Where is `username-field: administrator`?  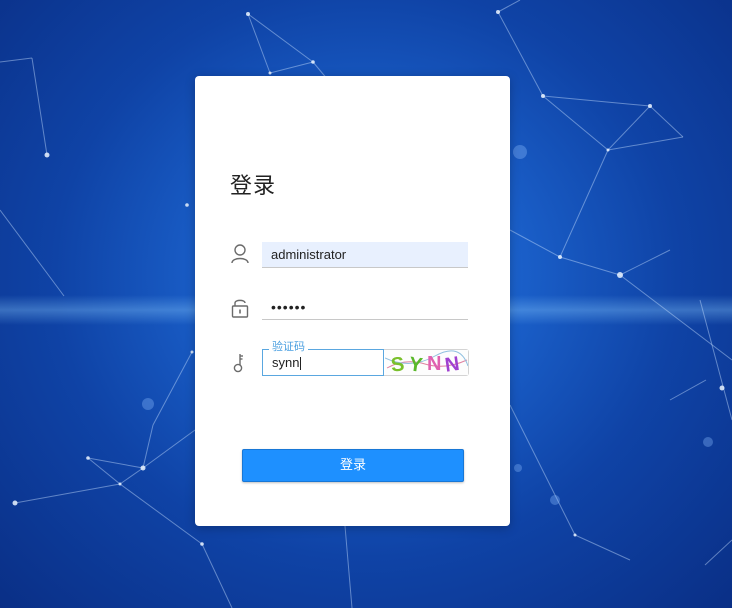 username-field: administrator is located at coordinates (365, 255).